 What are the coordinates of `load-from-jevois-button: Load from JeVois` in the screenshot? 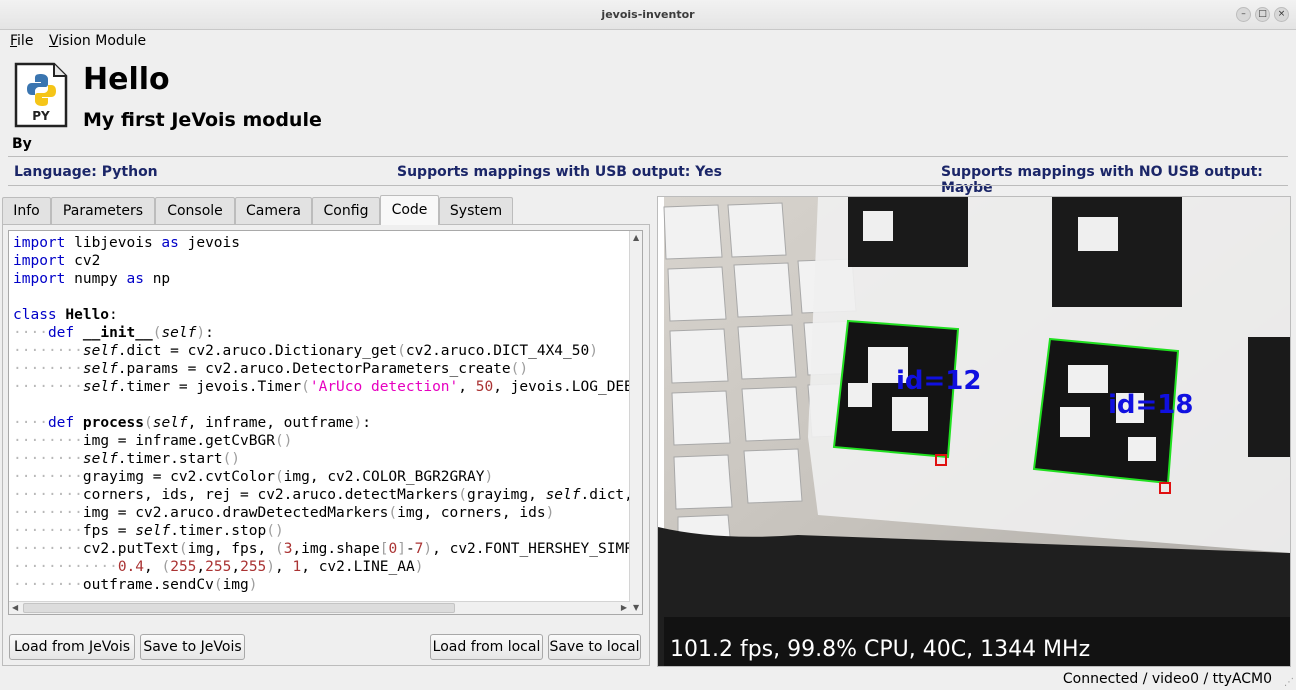 It's located at (72, 647).